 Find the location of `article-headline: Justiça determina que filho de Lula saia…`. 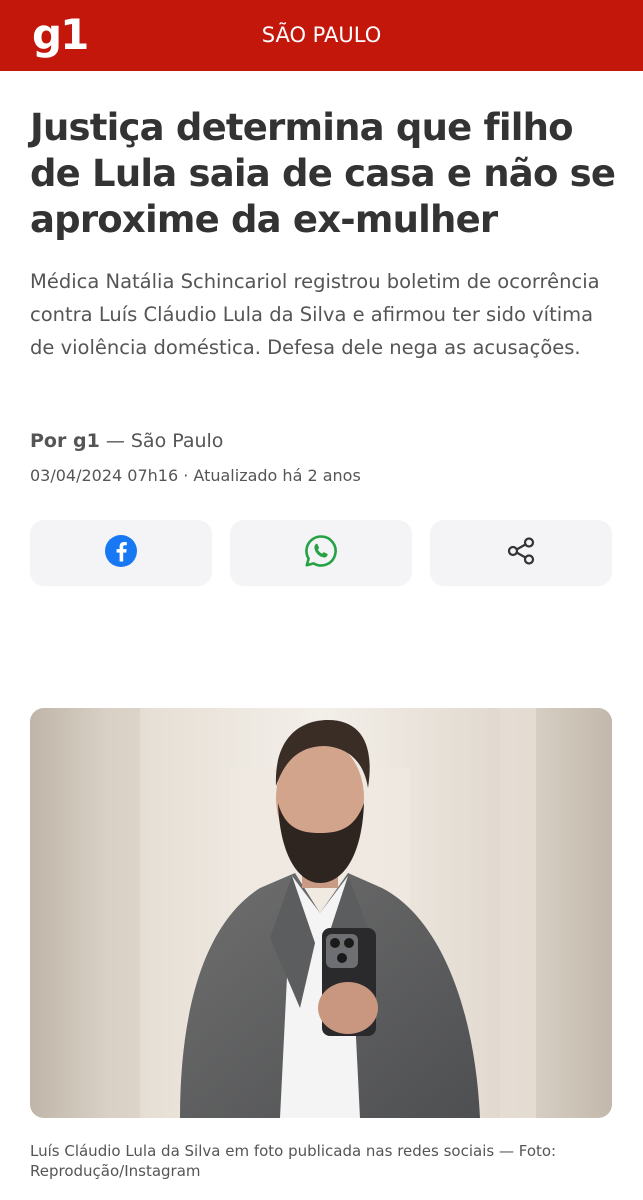

article-headline: Justiça determina que filho de Lula saia… is located at coordinates (323, 173).